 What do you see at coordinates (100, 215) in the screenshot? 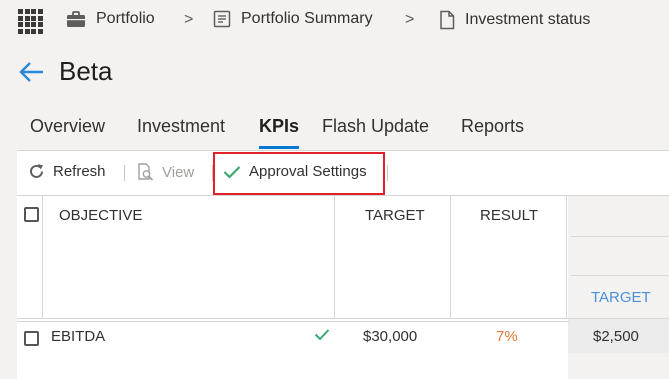
I see `objective-header: OBJECTIVE` at bounding box center [100, 215].